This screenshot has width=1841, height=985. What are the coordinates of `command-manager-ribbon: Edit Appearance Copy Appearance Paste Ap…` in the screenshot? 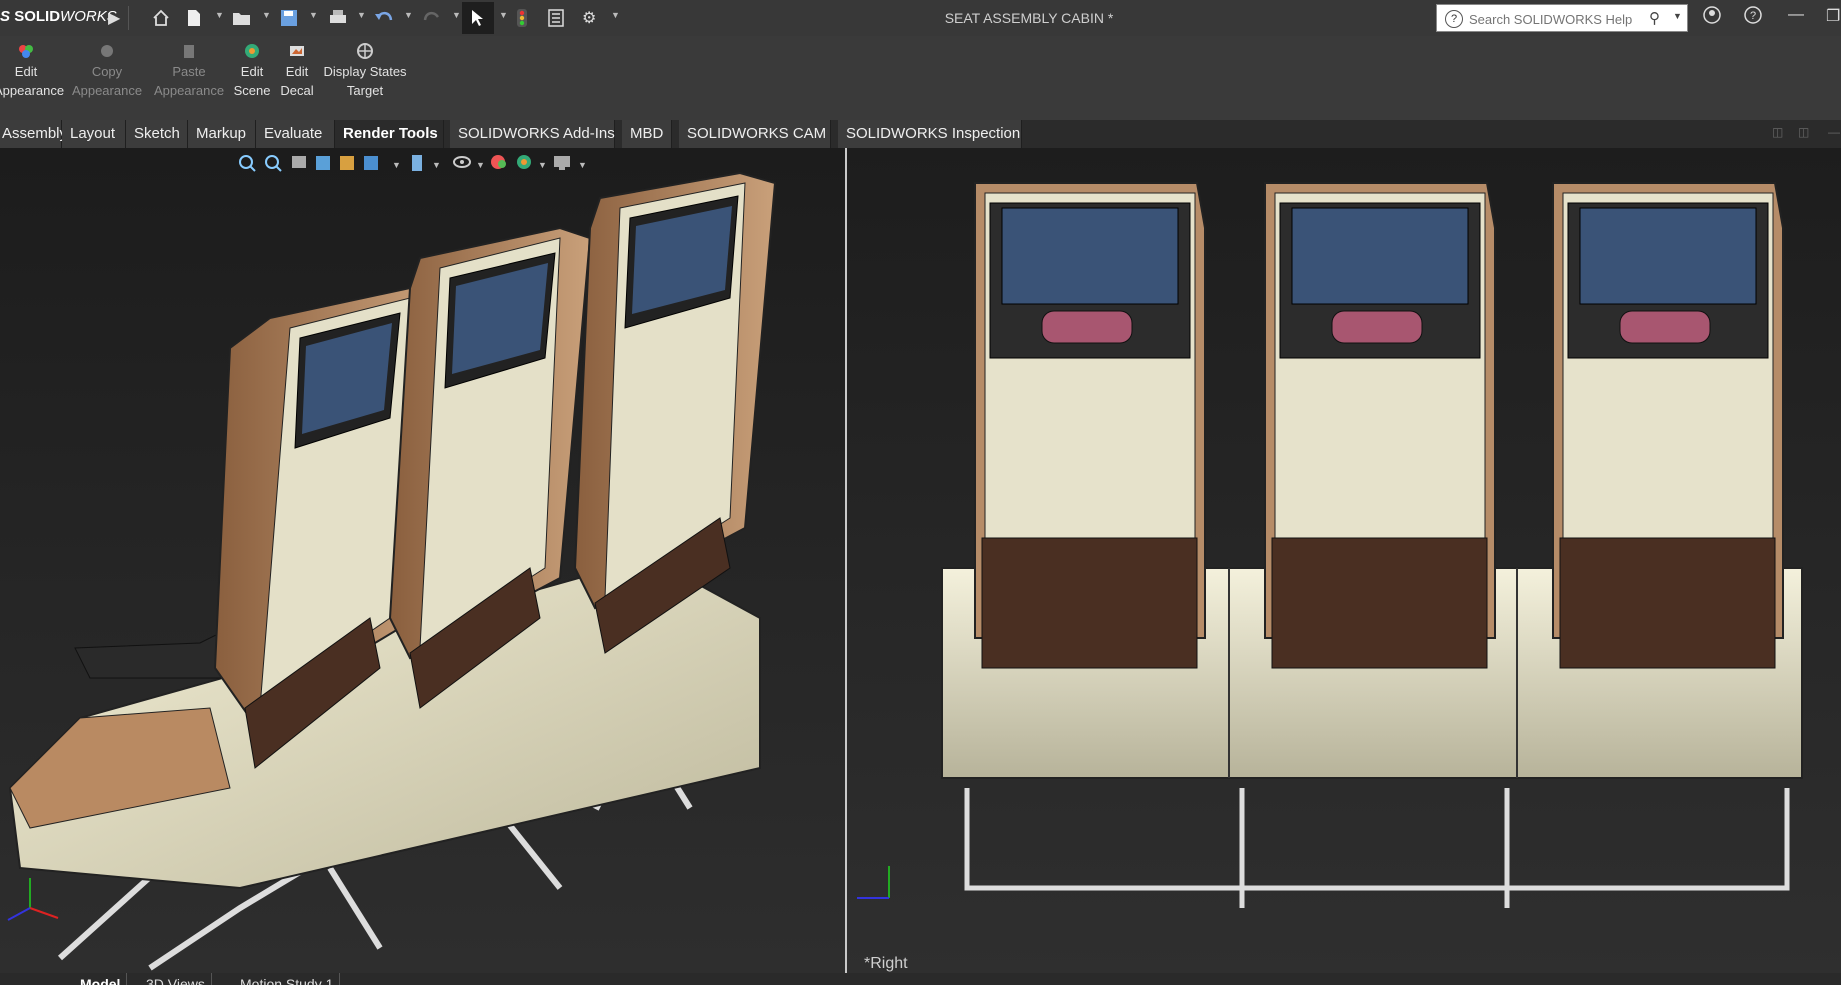 It's located at (920, 78).